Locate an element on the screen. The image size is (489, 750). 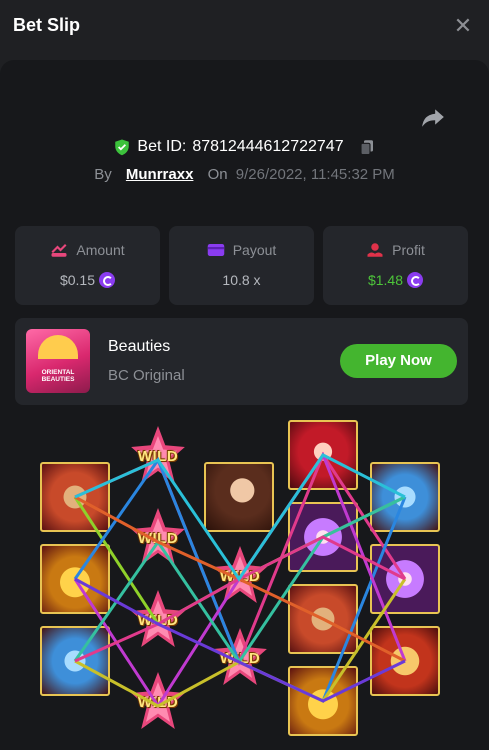
payout-label: Payout is located at coordinates (254, 250).